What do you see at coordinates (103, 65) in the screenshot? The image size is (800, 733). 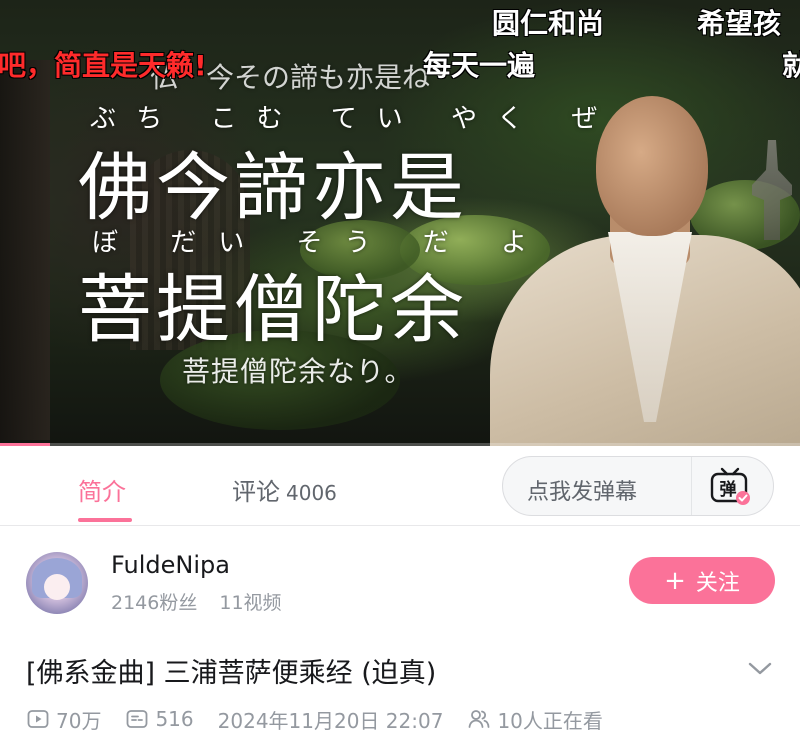 I see `danmaku-comment: 吧，简直是天籁!` at bounding box center [103, 65].